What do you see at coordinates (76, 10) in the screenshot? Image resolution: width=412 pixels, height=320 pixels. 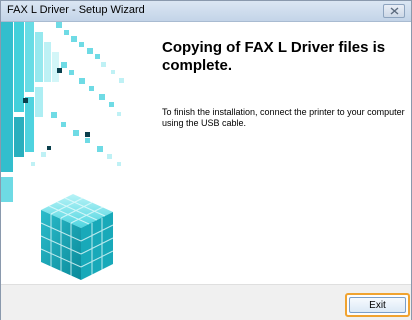 I see `window-title: FAX L Driver - Setup Wizard` at bounding box center [76, 10].